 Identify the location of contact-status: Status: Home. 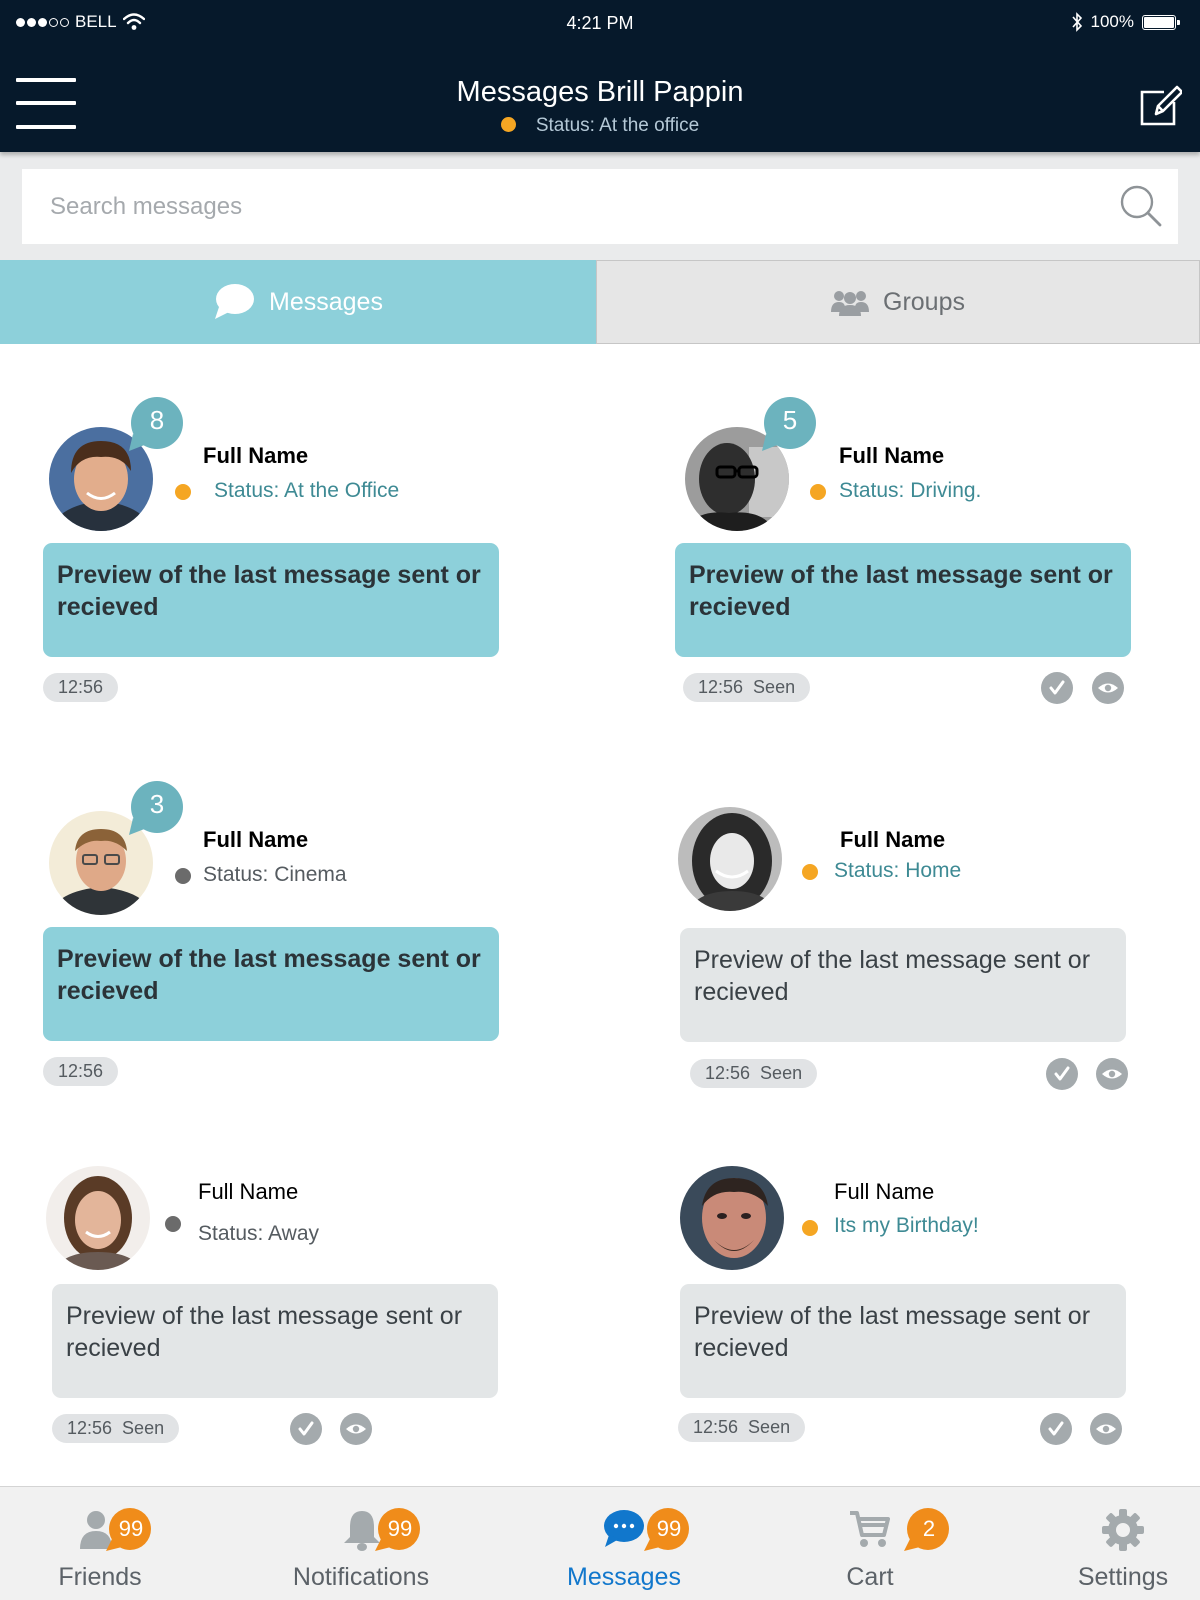
(898, 870).